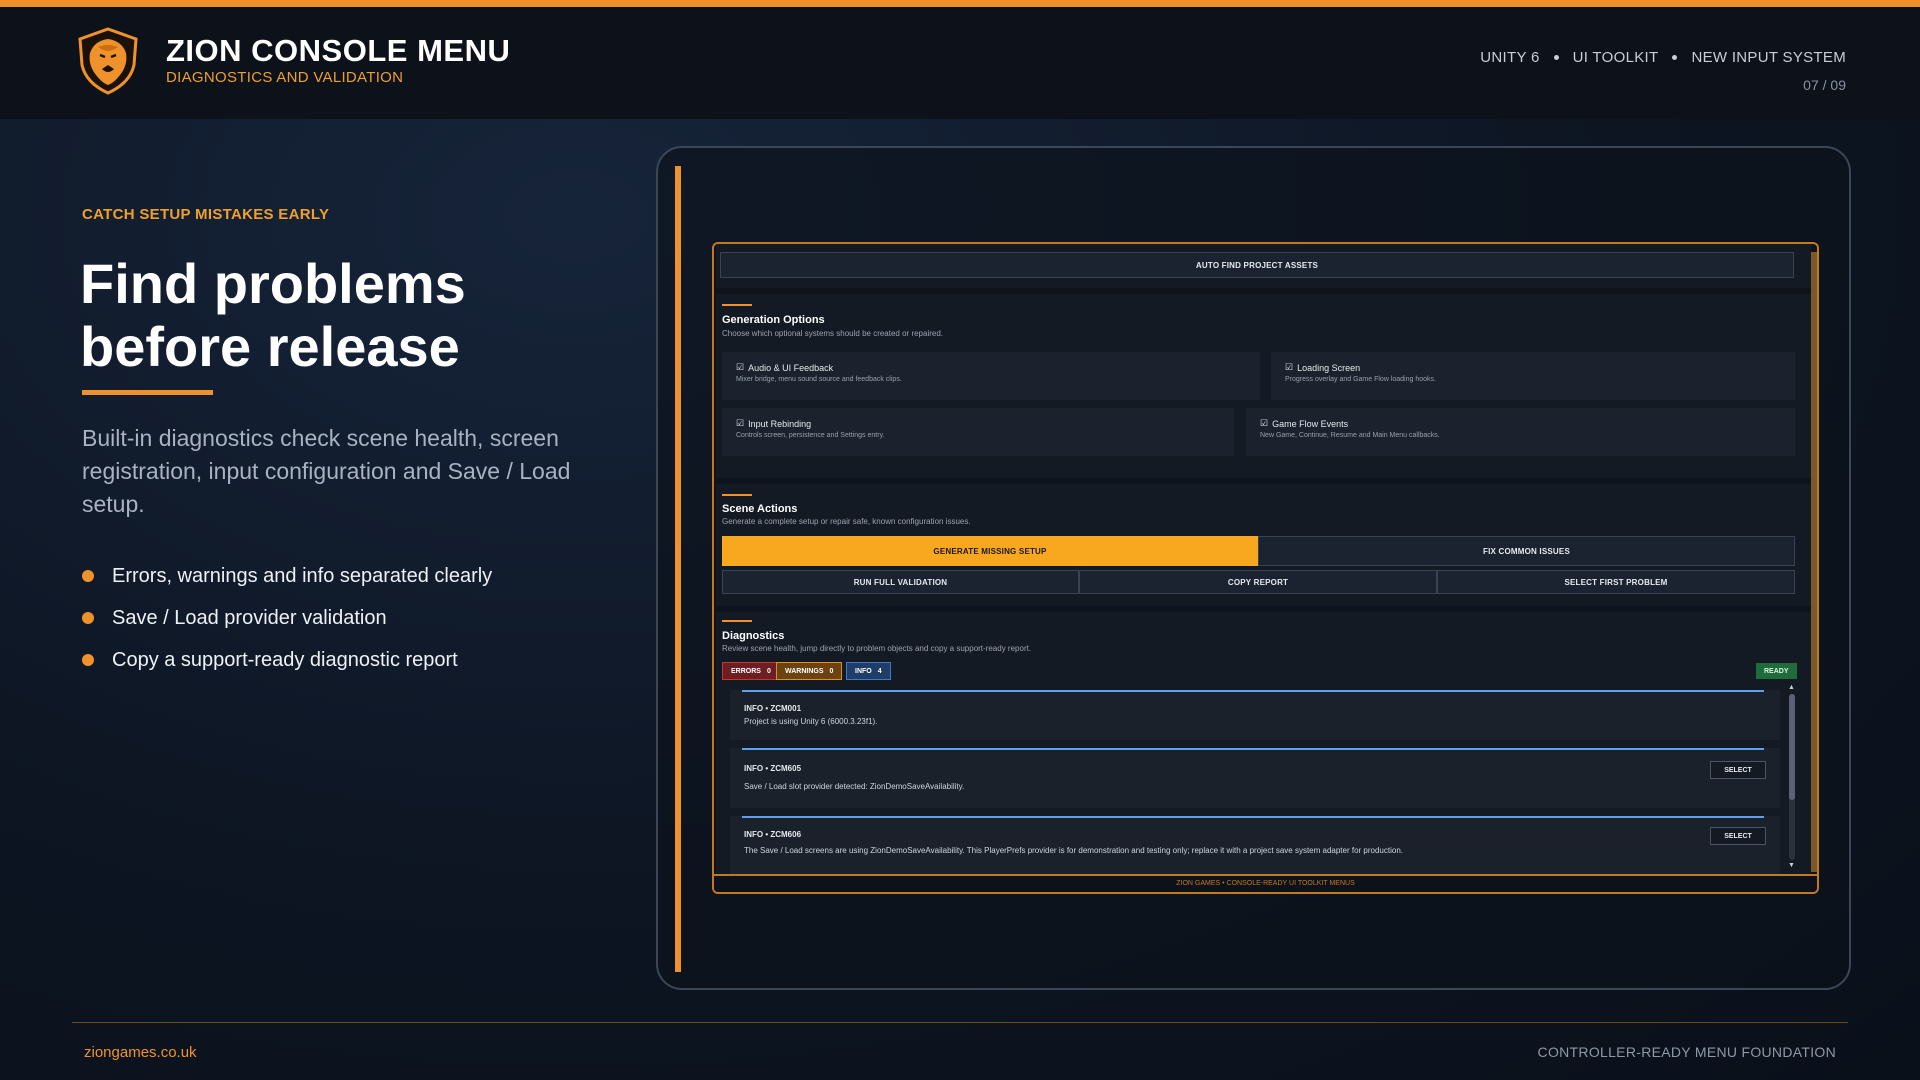 This screenshot has height=1080, width=1920. I want to click on feature-item: Save / Load provider validation, so click(287, 618).